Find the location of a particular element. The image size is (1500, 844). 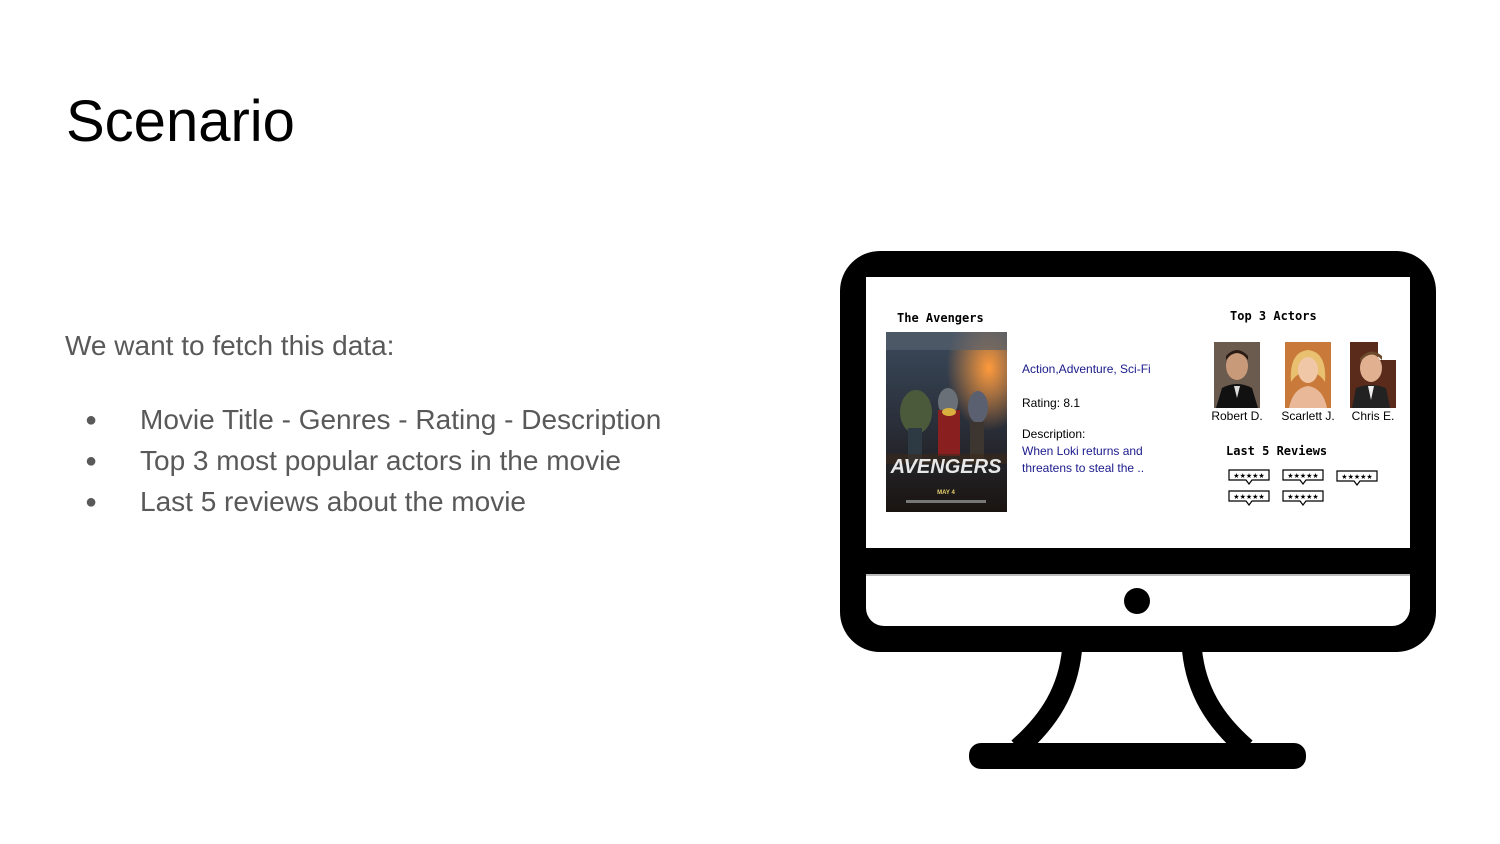

movie-title: The Avengers is located at coordinates (940, 318).